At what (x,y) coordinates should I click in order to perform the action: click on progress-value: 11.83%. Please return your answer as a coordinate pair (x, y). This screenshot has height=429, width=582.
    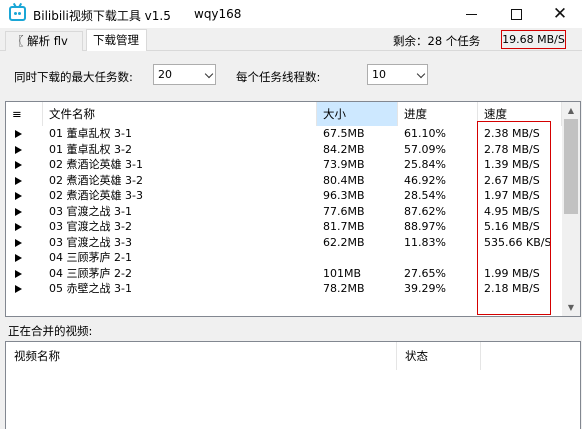
    Looking at the image, I should click on (425, 242).